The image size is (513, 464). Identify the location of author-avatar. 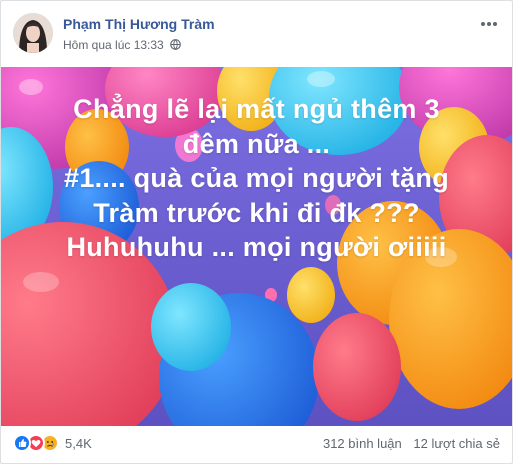
(33, 33).